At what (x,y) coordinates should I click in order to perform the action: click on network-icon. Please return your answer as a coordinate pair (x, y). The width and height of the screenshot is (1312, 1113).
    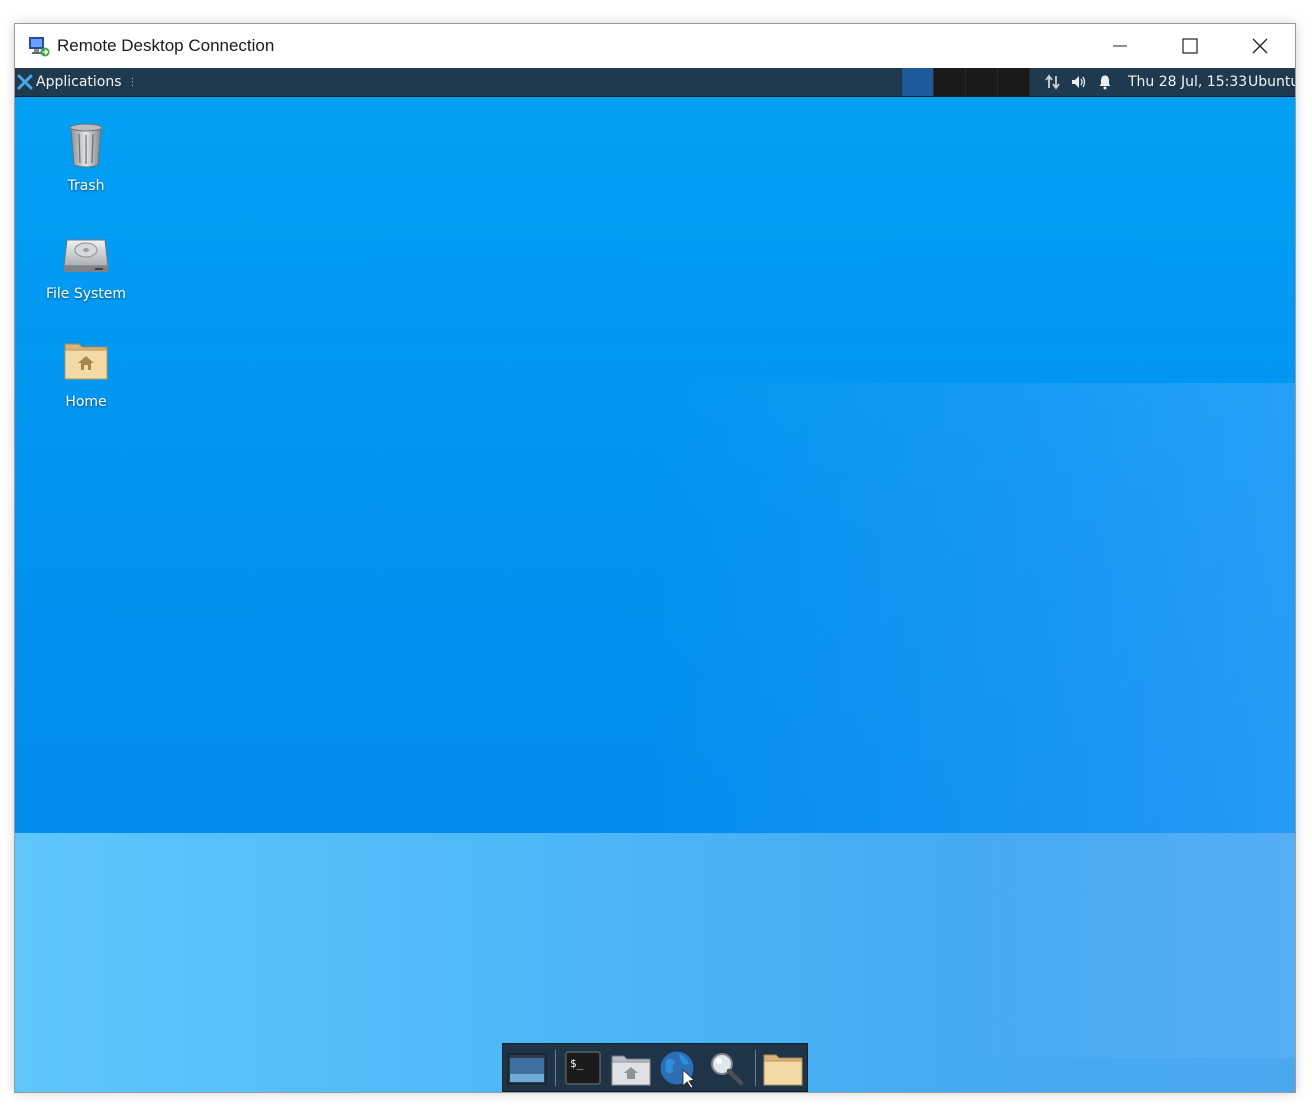
    Looking at the image, I should click on (1053, 82).